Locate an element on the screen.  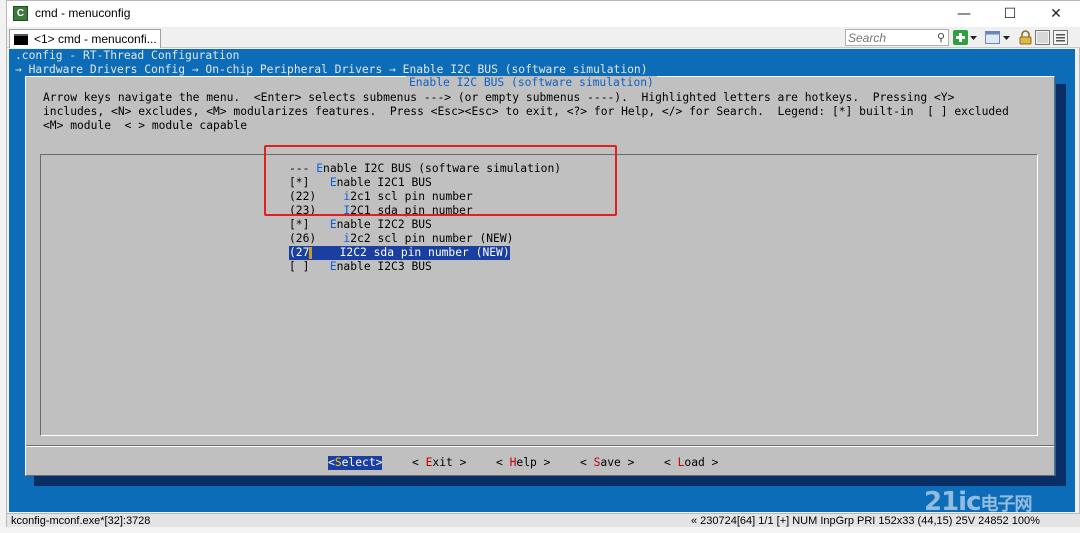
menu-item-enable-i2c3: [ ] Enable I2C3 BUS is located at coordinates (360, 267).